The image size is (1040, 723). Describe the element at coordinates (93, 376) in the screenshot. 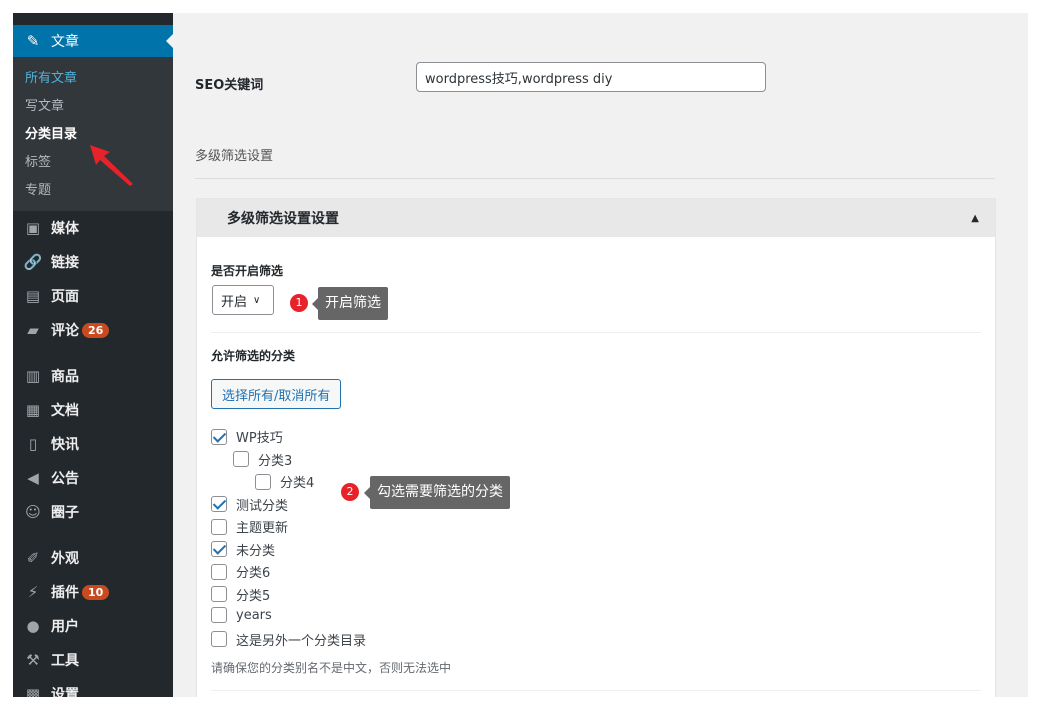

I see `sidebar-item-products: ▥ 商品` at that location.